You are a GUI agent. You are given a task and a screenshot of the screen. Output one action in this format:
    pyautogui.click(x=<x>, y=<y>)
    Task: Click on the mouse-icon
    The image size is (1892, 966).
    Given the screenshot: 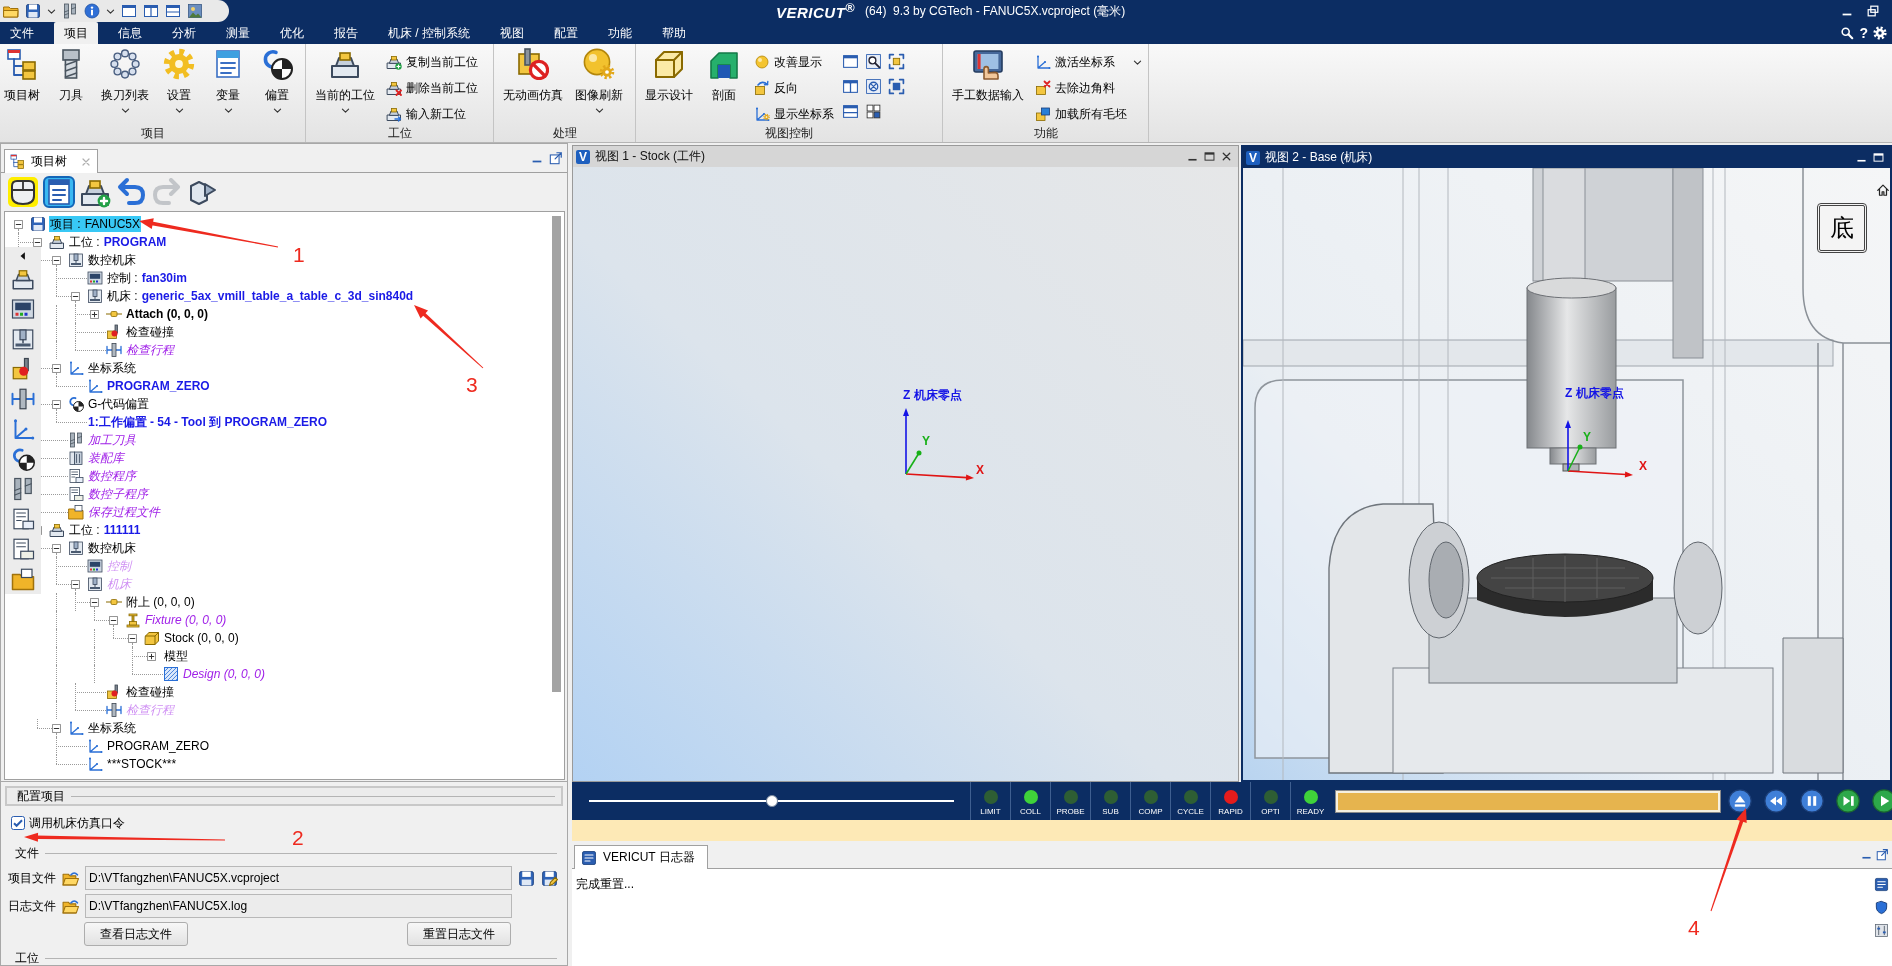 What is the action you would take?
    pyautogui.click(x=23, y=192)
    